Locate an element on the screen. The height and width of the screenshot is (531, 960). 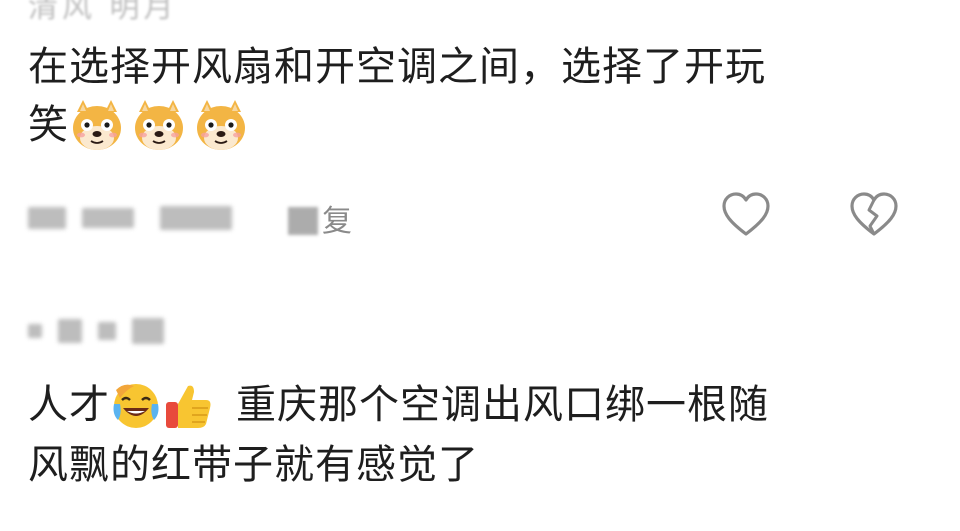
heart-outline-icon is located at coordinates (746, 216).